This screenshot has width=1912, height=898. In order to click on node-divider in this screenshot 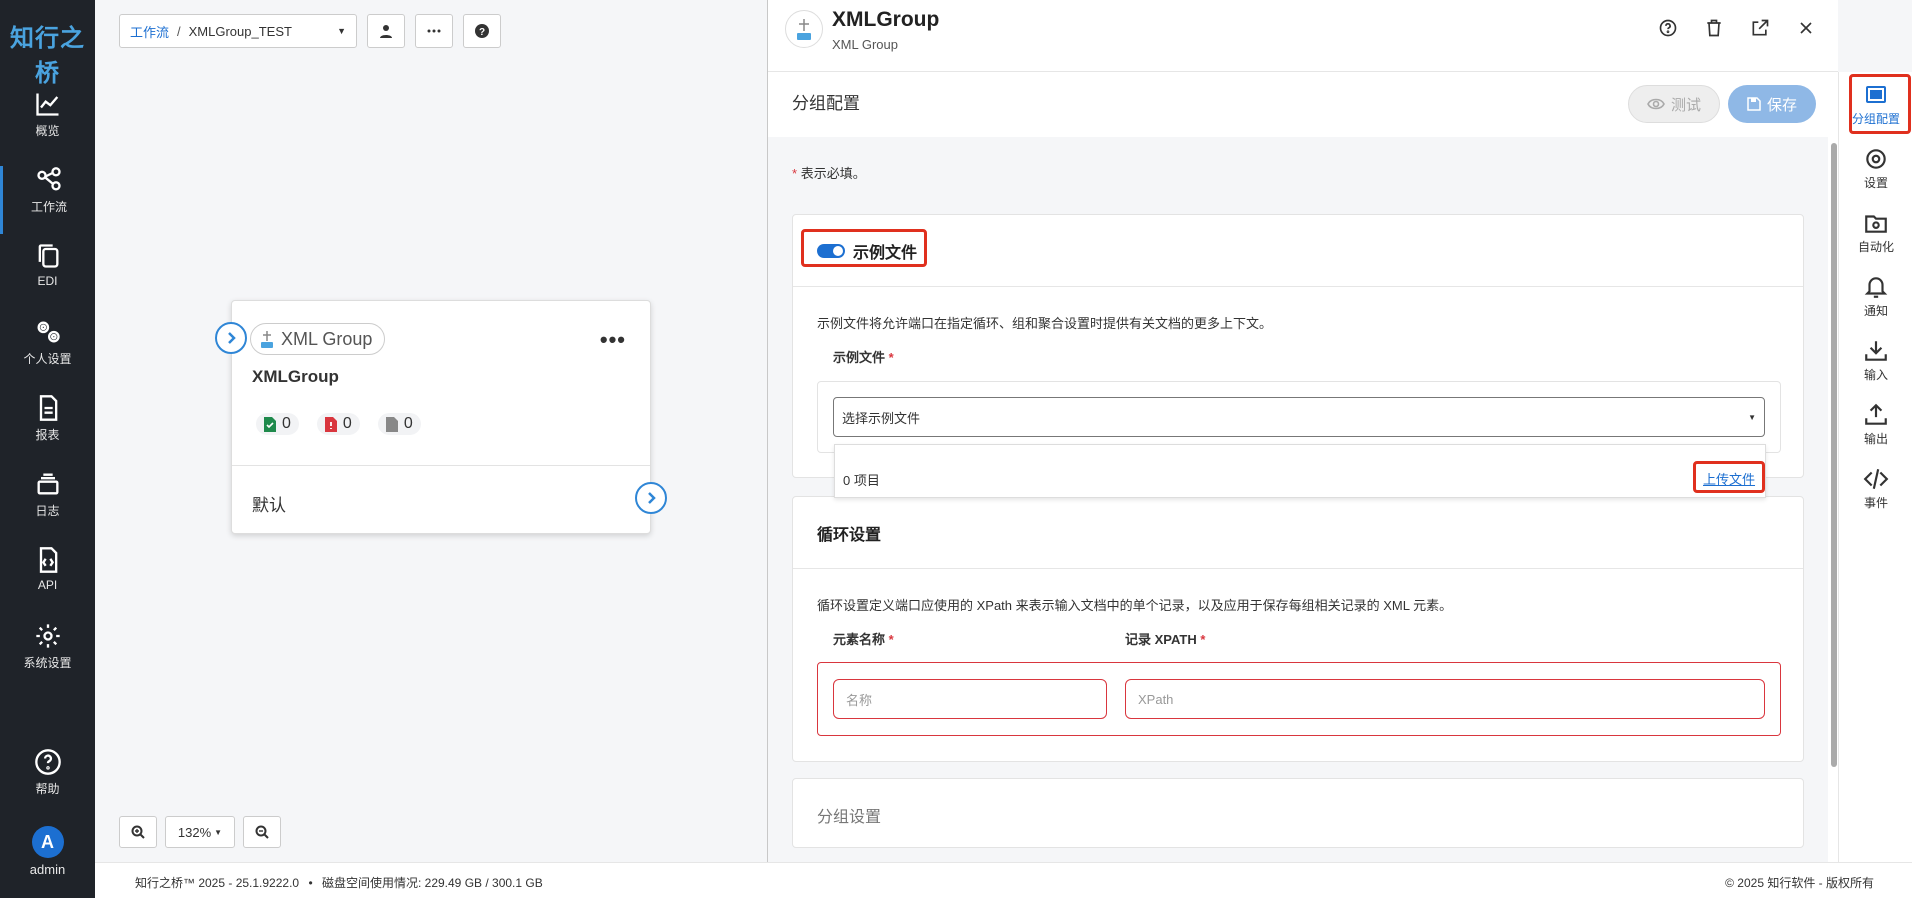, I will do `click(441, 465)`.